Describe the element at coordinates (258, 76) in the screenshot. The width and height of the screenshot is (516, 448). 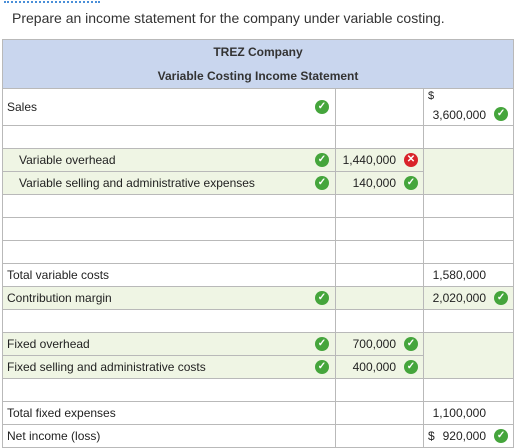
I see `statement-title: Variable Costing Income Statement` at that location.